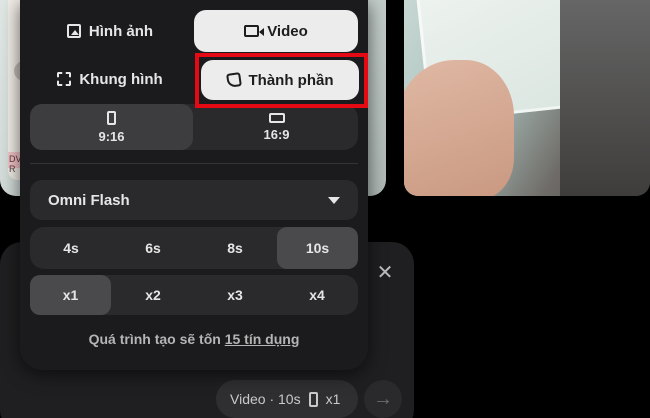 The width and height of the screenshot is (650, 418). Describe the element at coordinates (459, 128) in the screenshot. I see `hand-image` at that location.